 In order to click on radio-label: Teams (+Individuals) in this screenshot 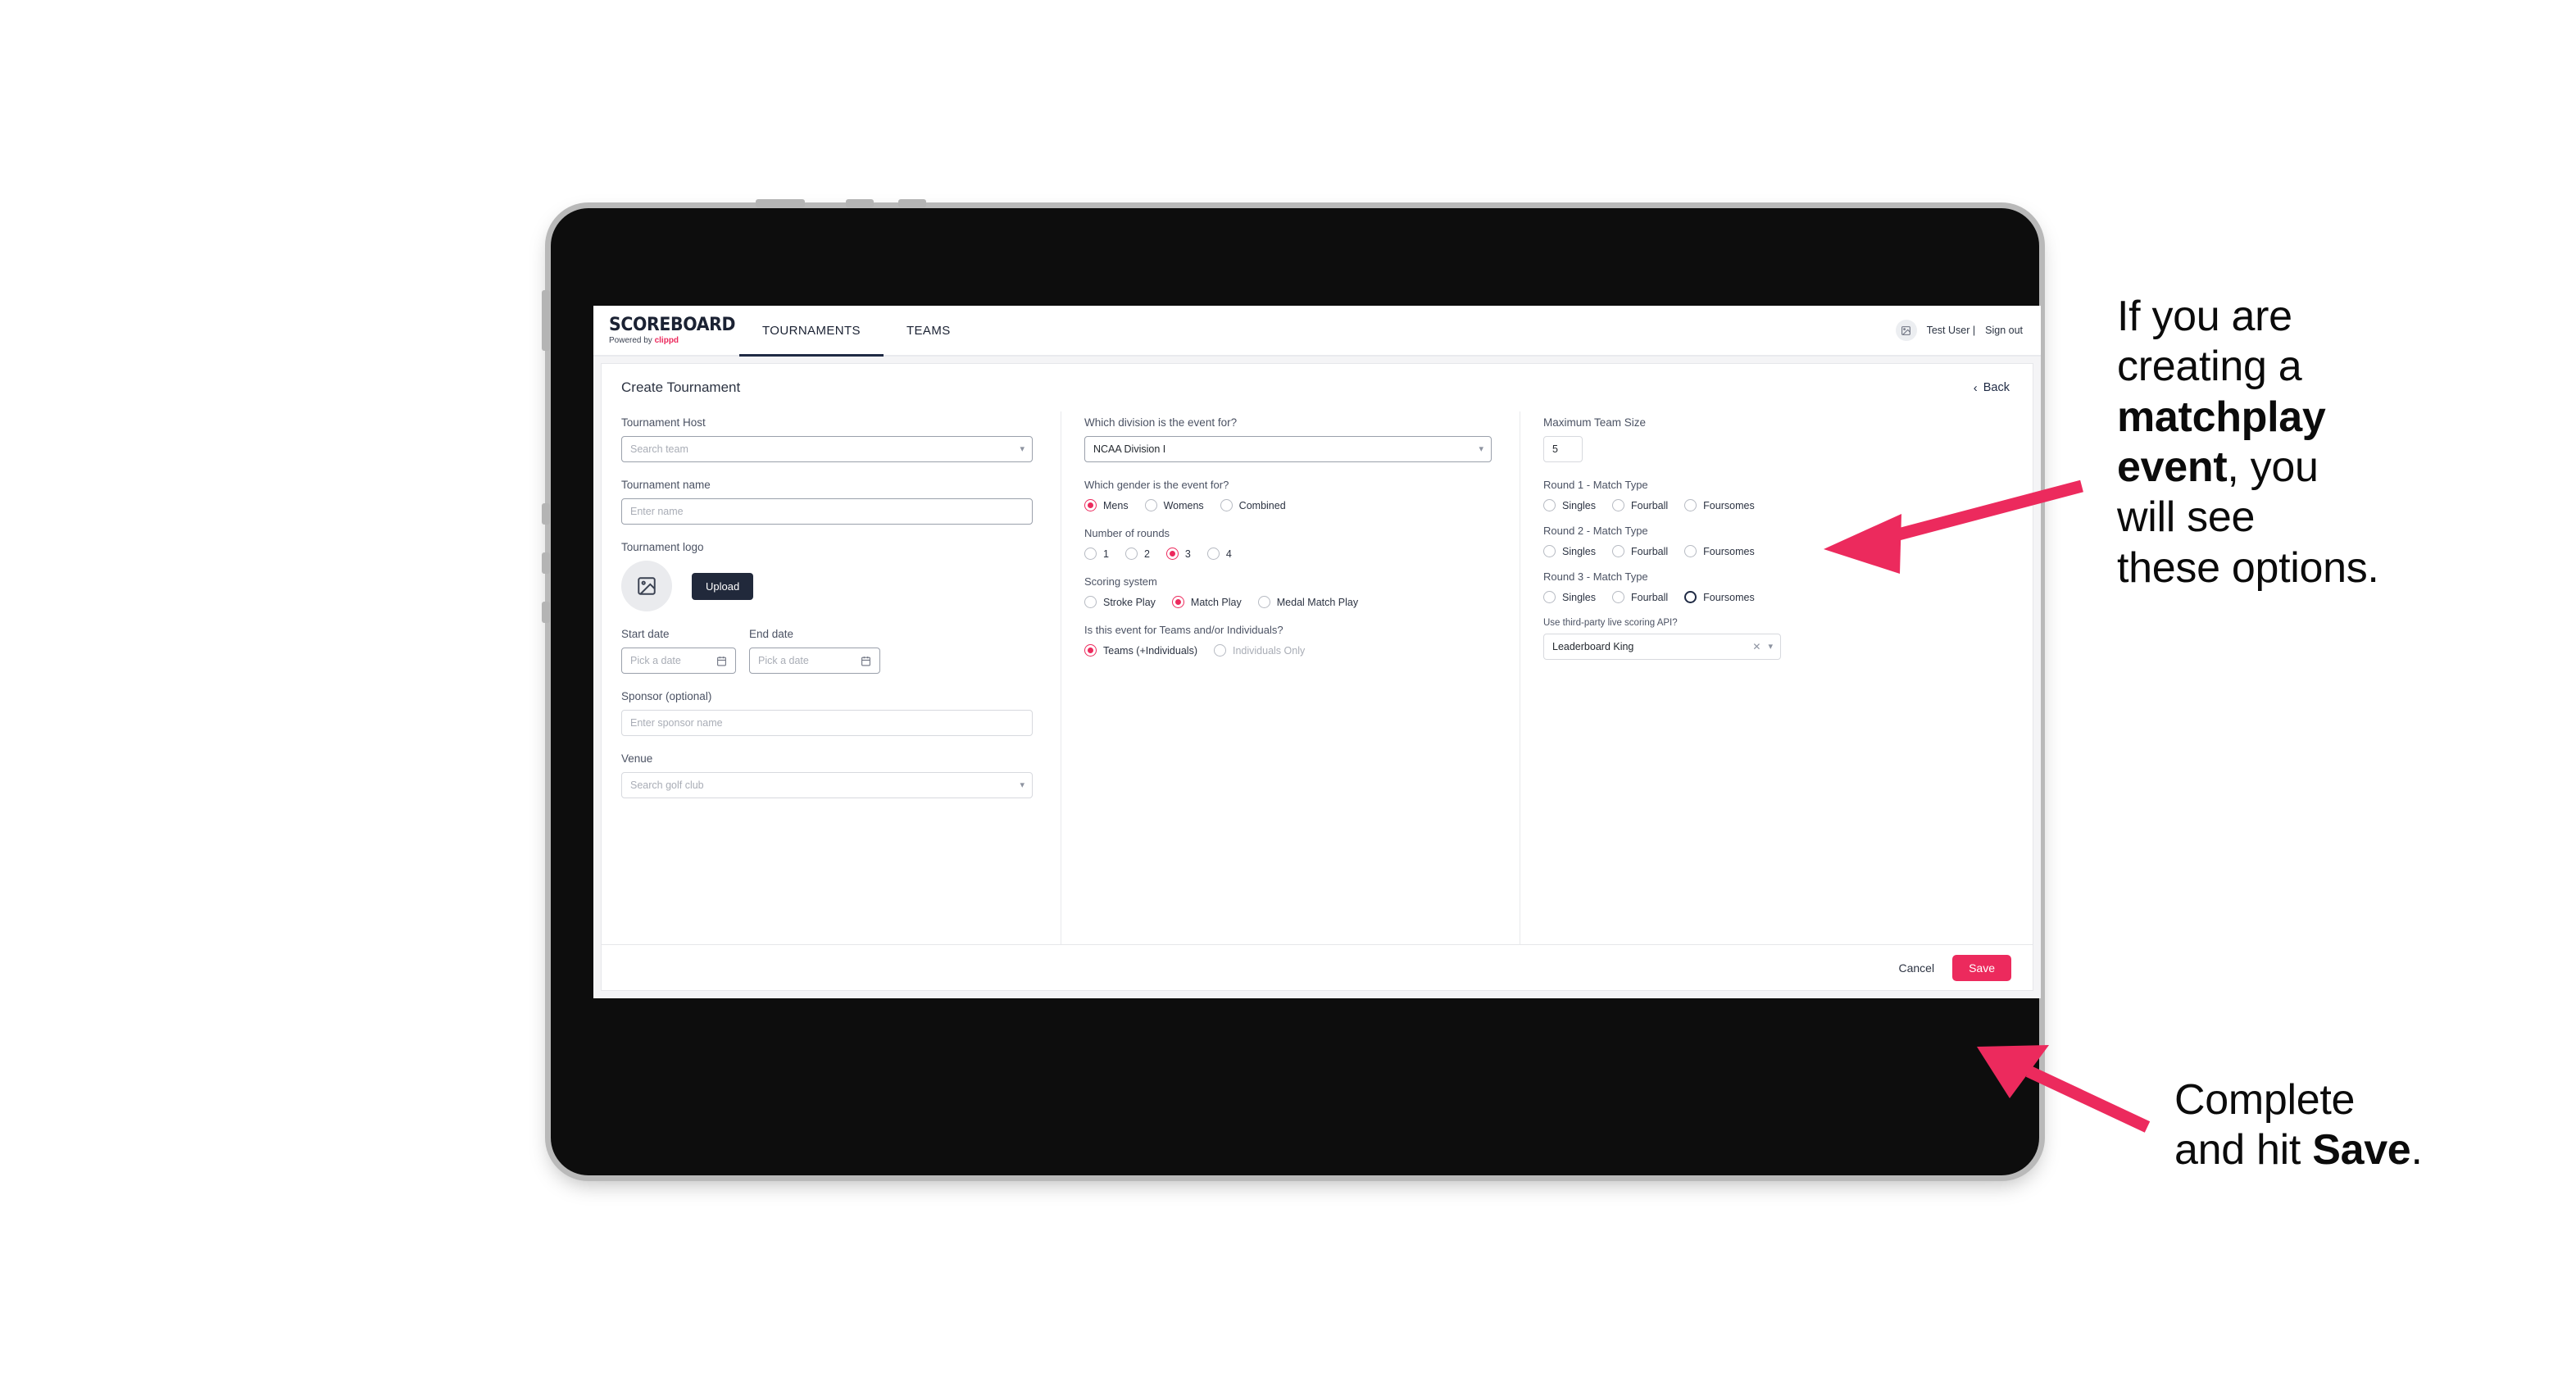, I will do `click(1150, 650)`.